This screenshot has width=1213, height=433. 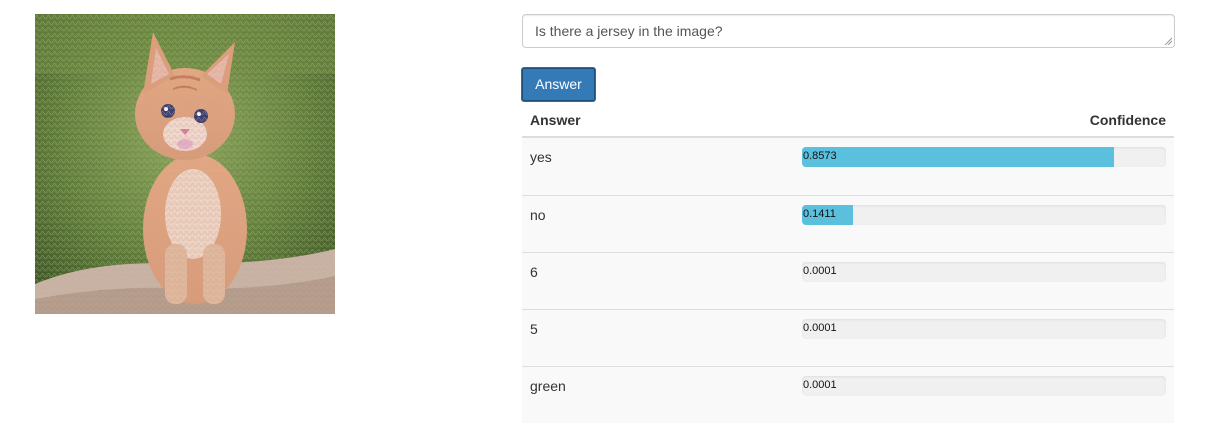 I want to click on table-row: 6 0.0001, so click(x=848, y=280).